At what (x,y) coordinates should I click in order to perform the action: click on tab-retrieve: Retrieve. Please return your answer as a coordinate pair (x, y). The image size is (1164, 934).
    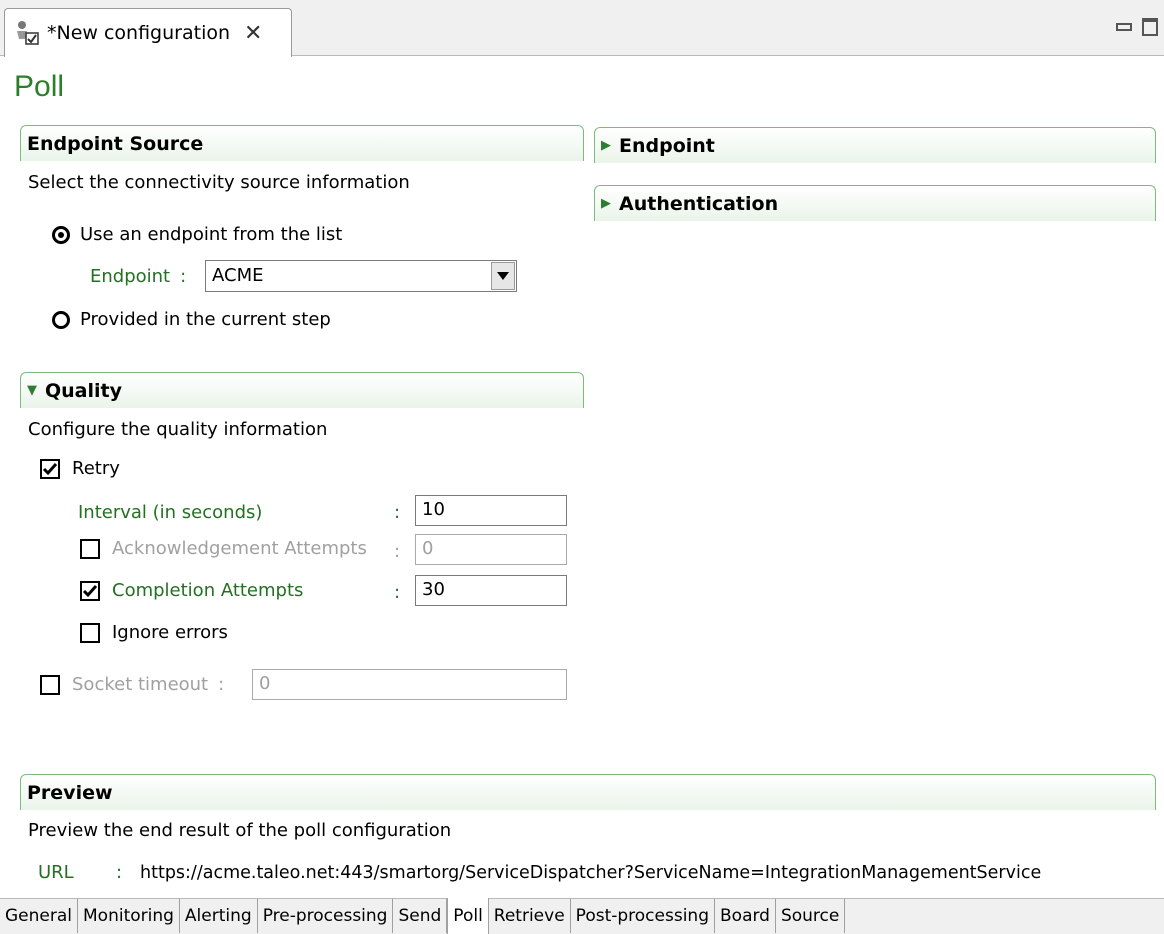
    Looking at the image, I should click on (530, 916).